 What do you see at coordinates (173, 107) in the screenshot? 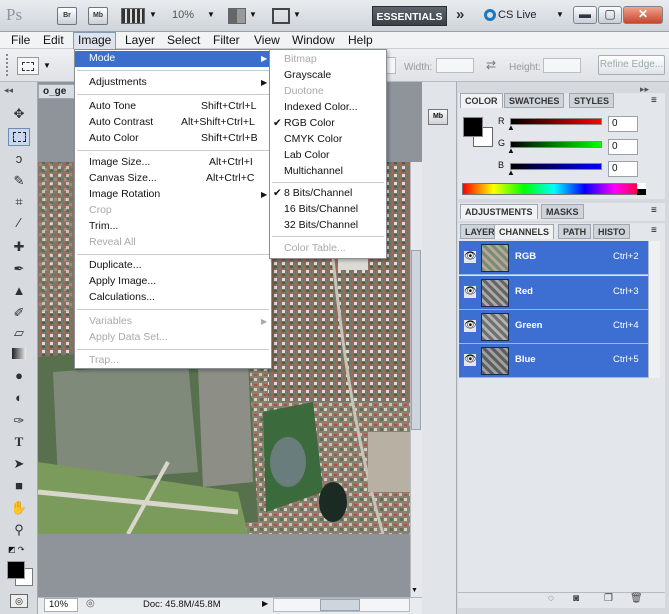
I see `menu-item-auto-tone: Auto Tone Shift+Ctrl+L` at bounding box center [173, 107].